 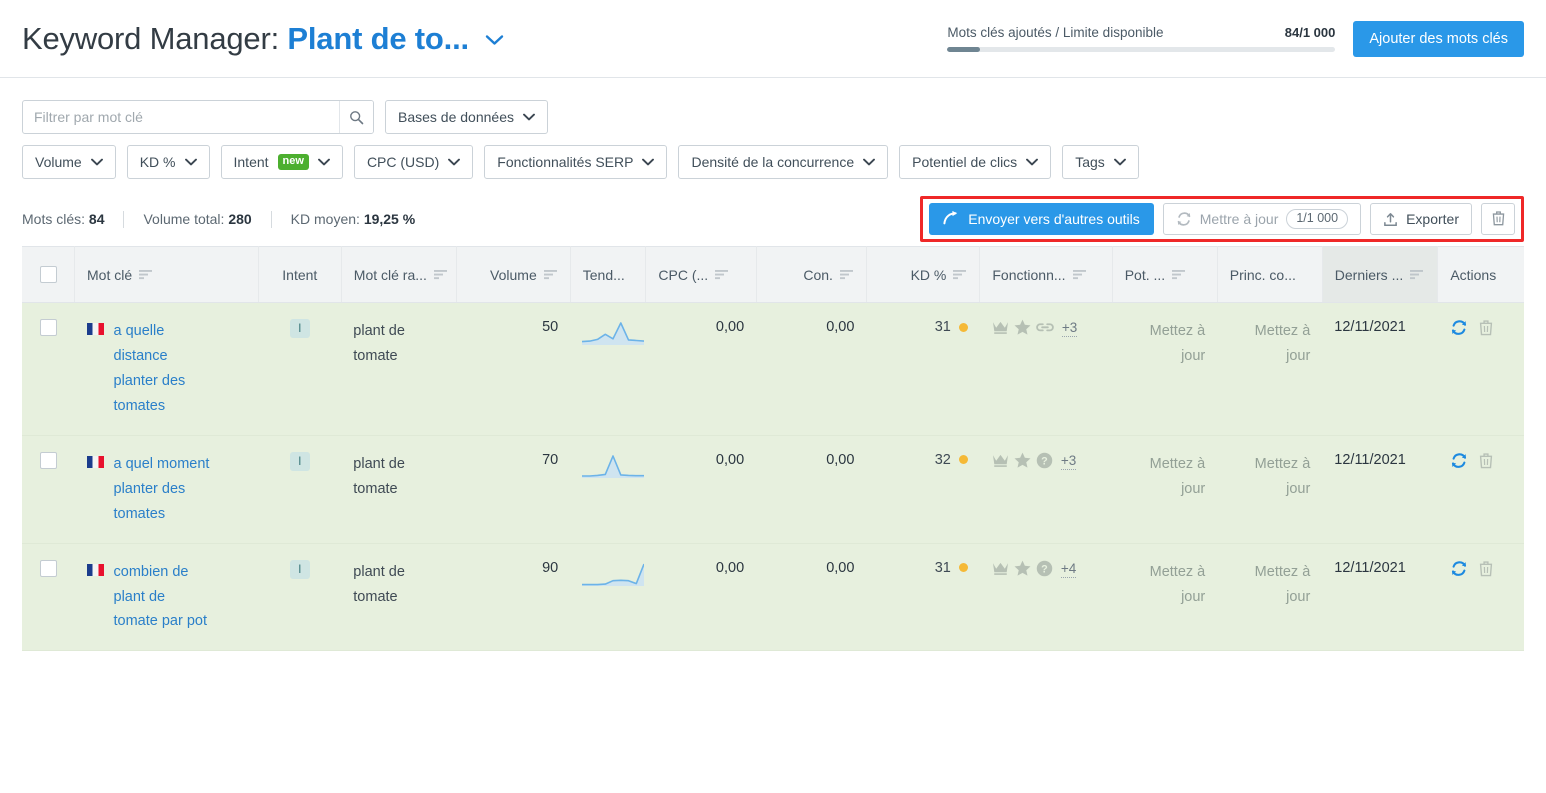 I want to click on stat-total-volume-label: Volume total:, so click(x=184, y=219).